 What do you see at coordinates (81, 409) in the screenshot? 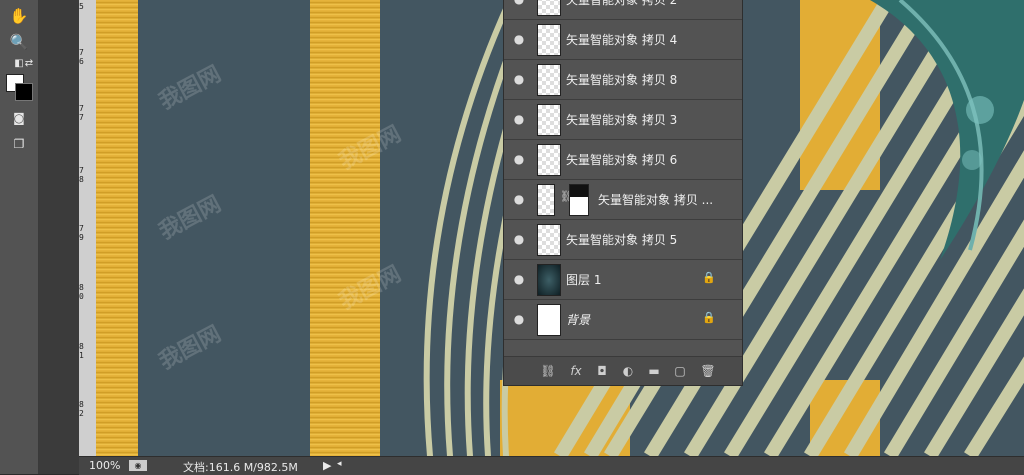
I see `ruler-mark: 8 2` at bounding box center [81, 409].